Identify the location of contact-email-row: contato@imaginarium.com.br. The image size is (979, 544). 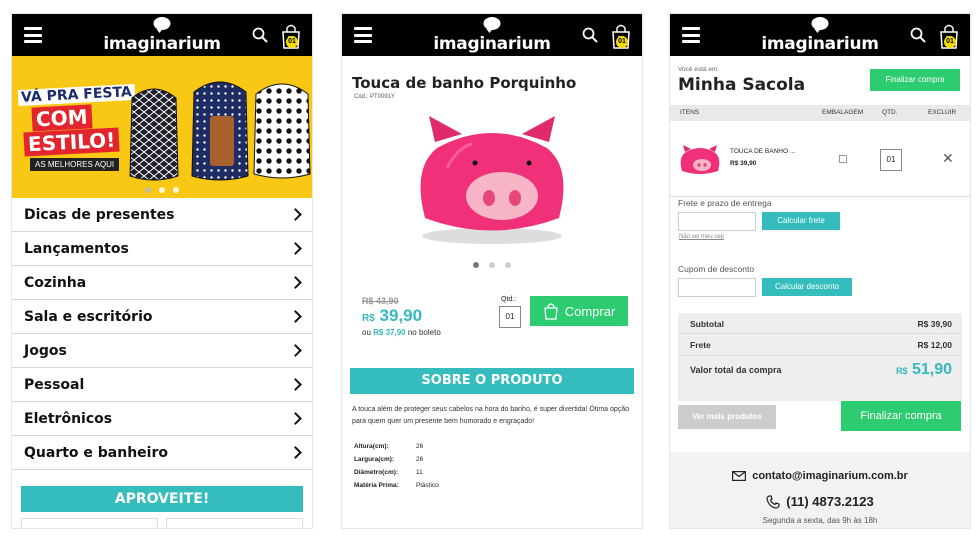
(820, 476).